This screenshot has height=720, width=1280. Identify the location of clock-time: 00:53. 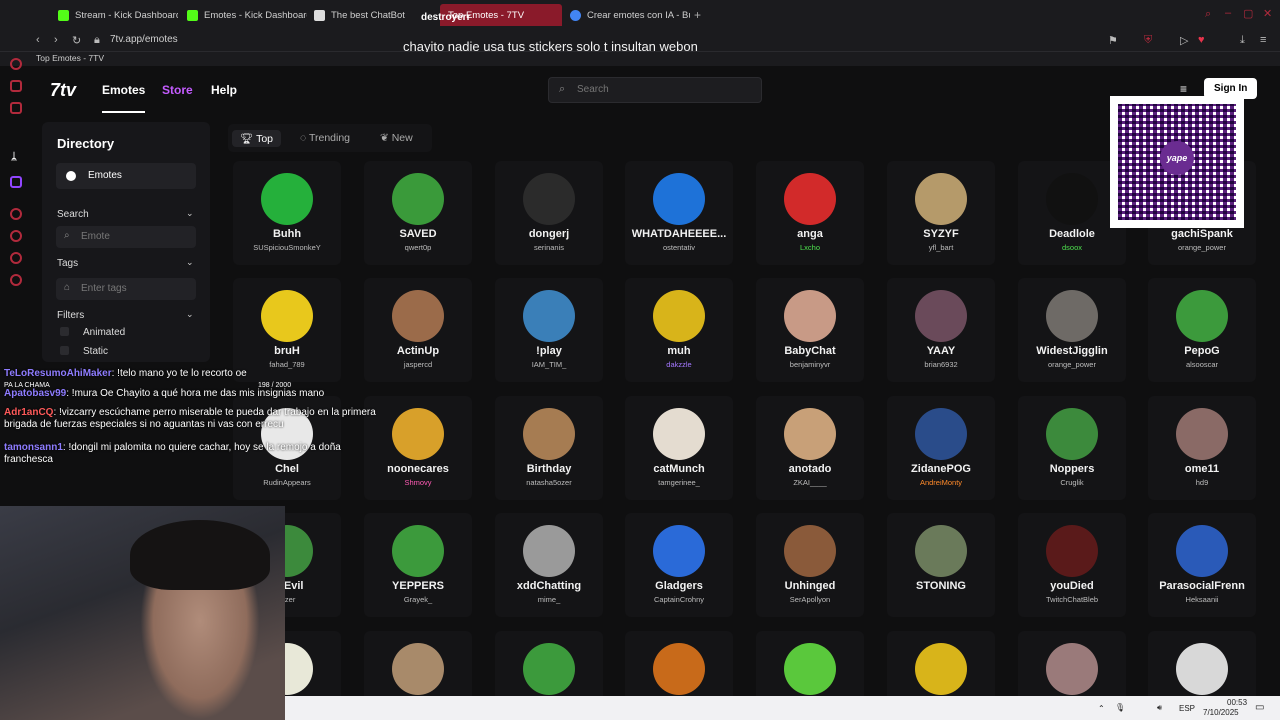
(1237, 702).